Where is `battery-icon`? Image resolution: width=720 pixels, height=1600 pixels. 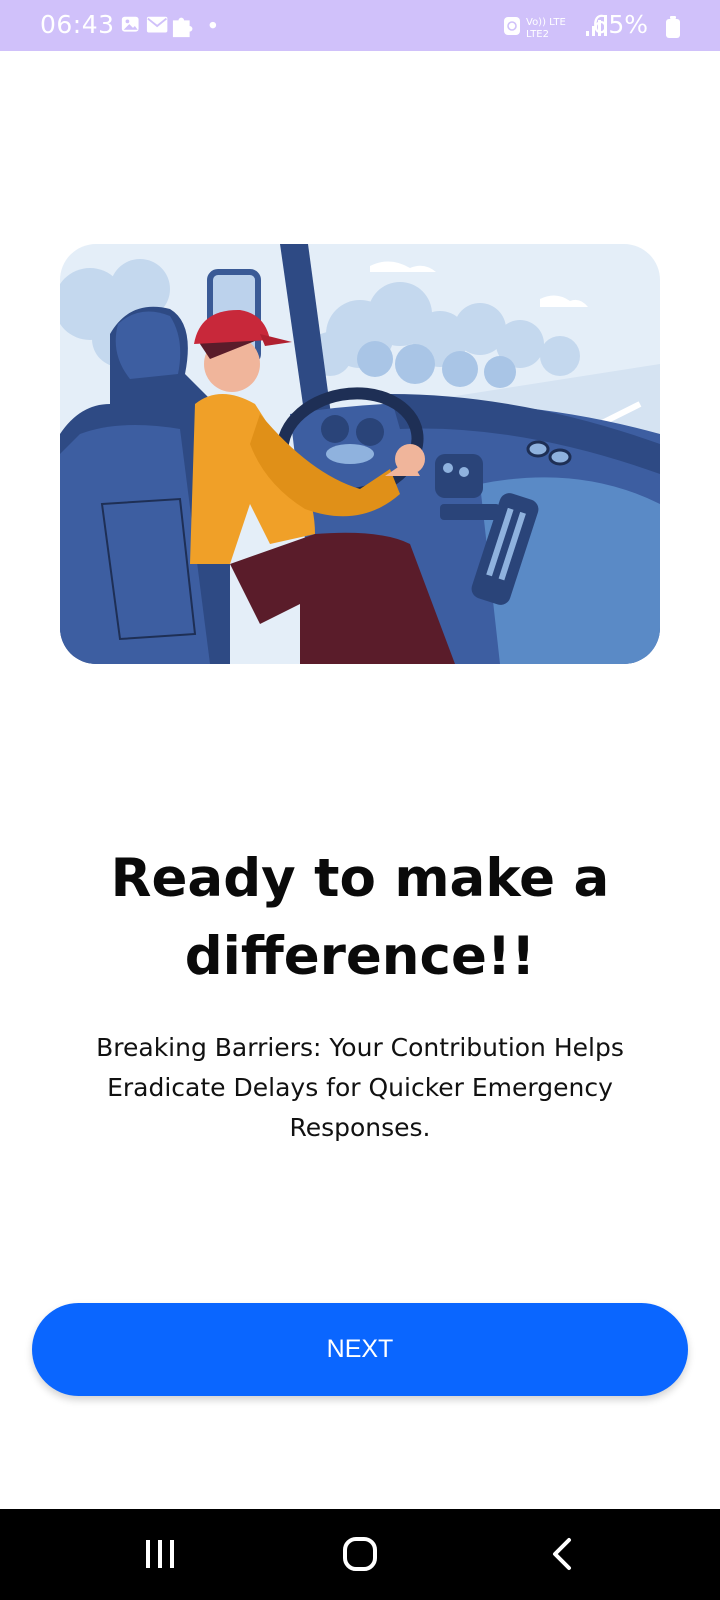 battery-icon is located at coordinates (673, 27).